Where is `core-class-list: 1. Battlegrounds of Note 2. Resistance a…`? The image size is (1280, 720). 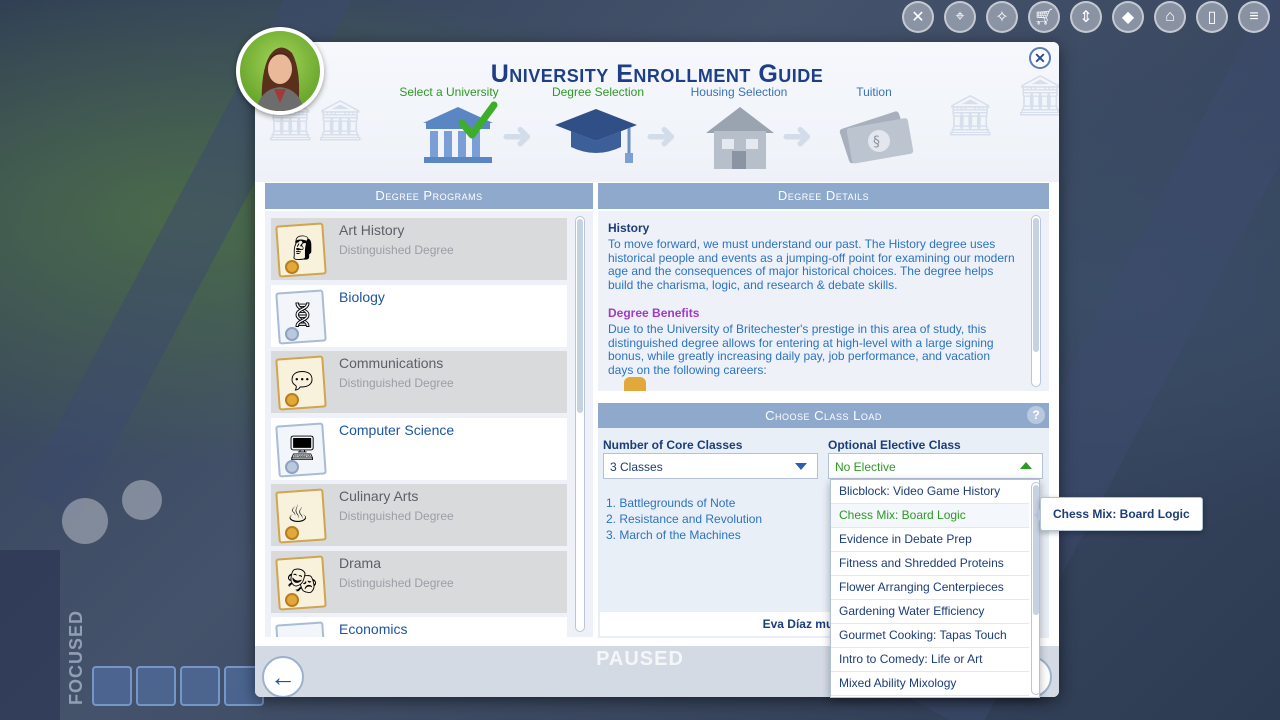
core-class-list: 1. Battlegrounds of Note 2. Resistance a… is located at coordinates (684, 519).